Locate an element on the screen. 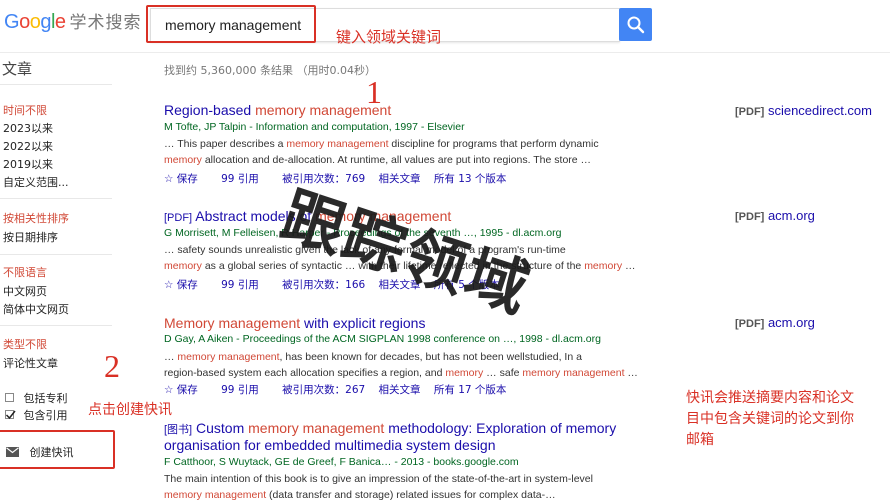 Image resolution: width=890 pixels, height=503 pixels. annotation-note: 快讯会推送摘要内容和论文 目中包含关键词的论文到你 邮箱 is located at coordinates (770, 419).